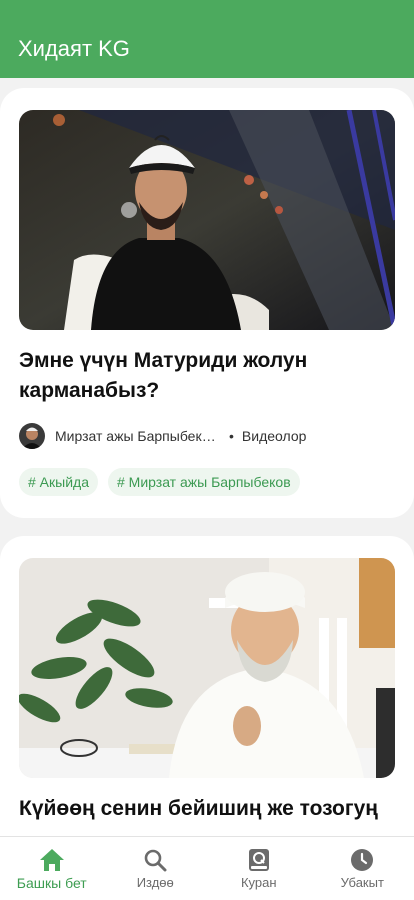 The width and height of the screenshot is (414, 900). I want to click on nav-search: Издөө, so click(156, 868).